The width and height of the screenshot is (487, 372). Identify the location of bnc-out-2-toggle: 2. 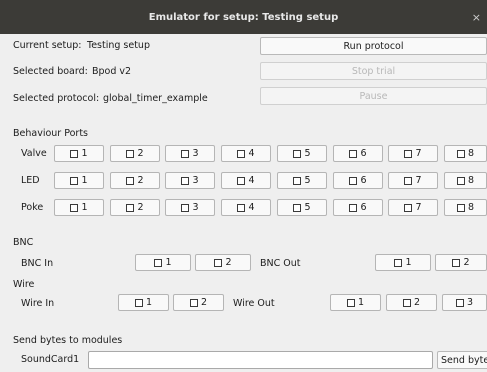
(461, 262).